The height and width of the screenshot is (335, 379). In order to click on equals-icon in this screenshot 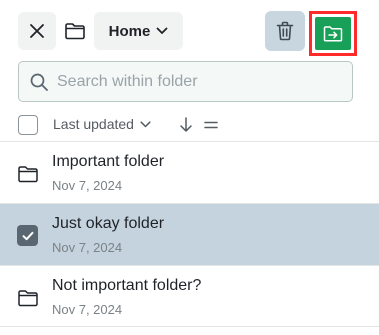, I will do `click(211, 125)`.